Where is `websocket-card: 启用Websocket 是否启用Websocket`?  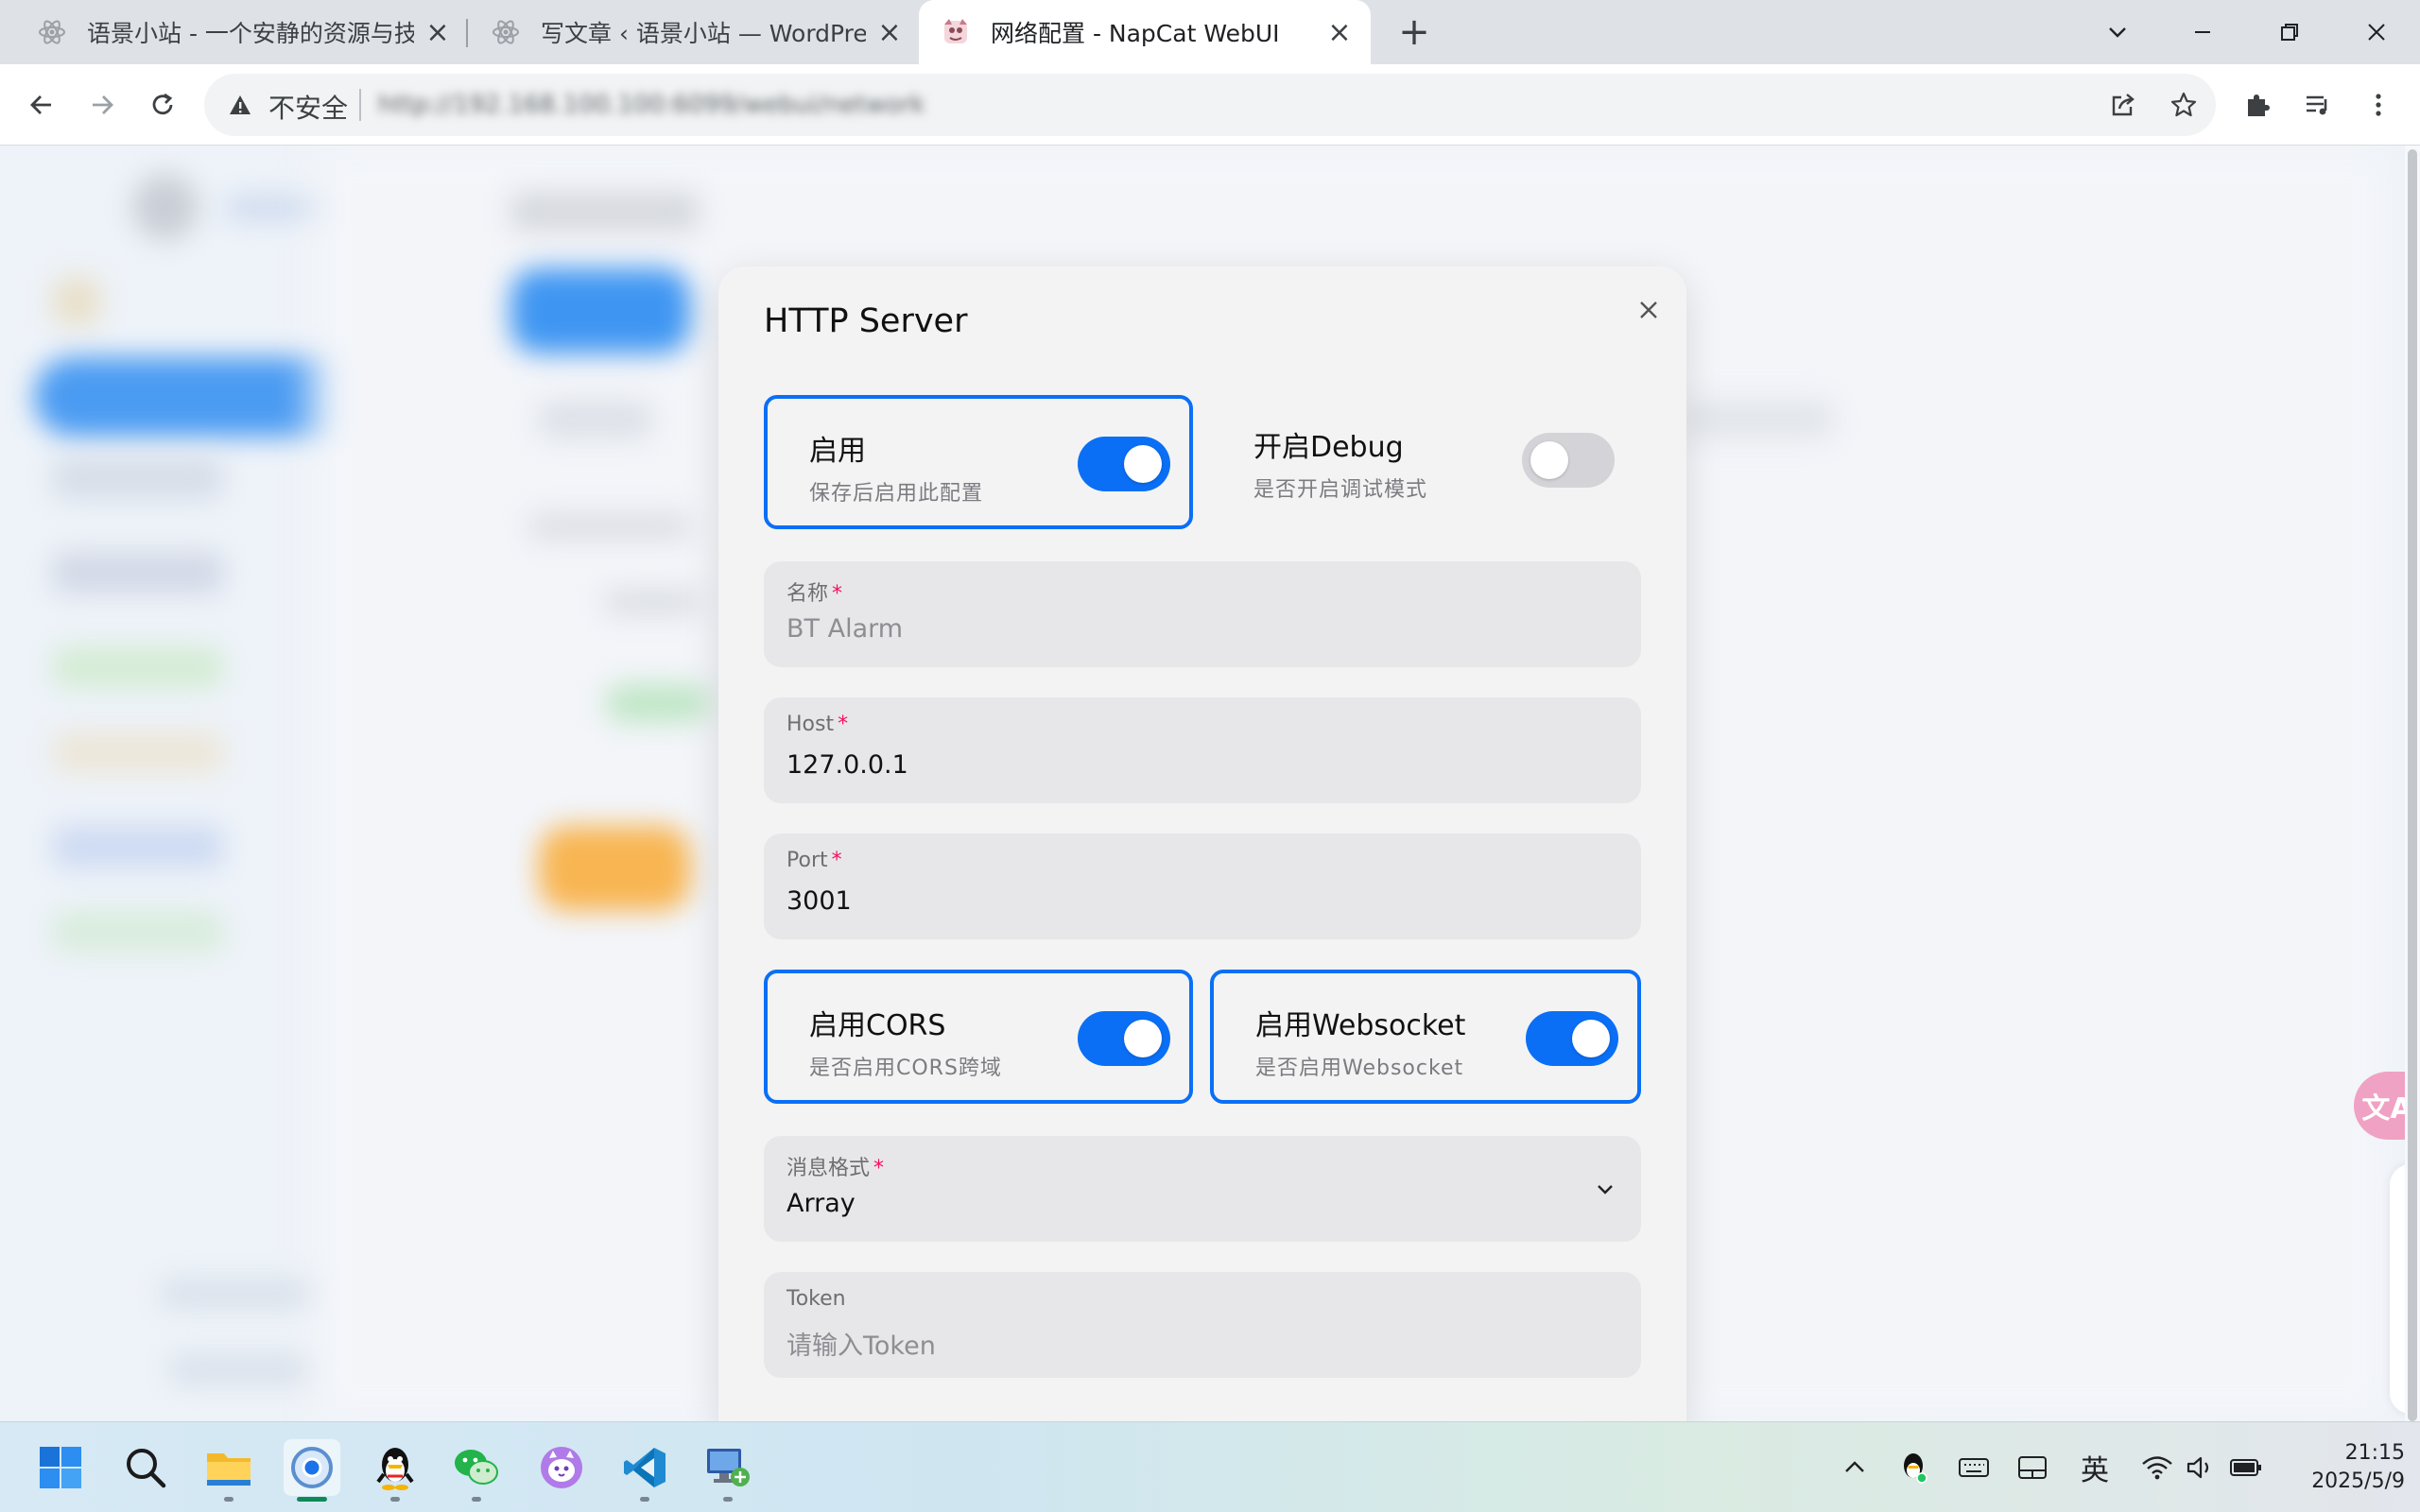 websocket-card: 启用Websocket 是否启用Websocket is located at coordinates (1425, 1037).